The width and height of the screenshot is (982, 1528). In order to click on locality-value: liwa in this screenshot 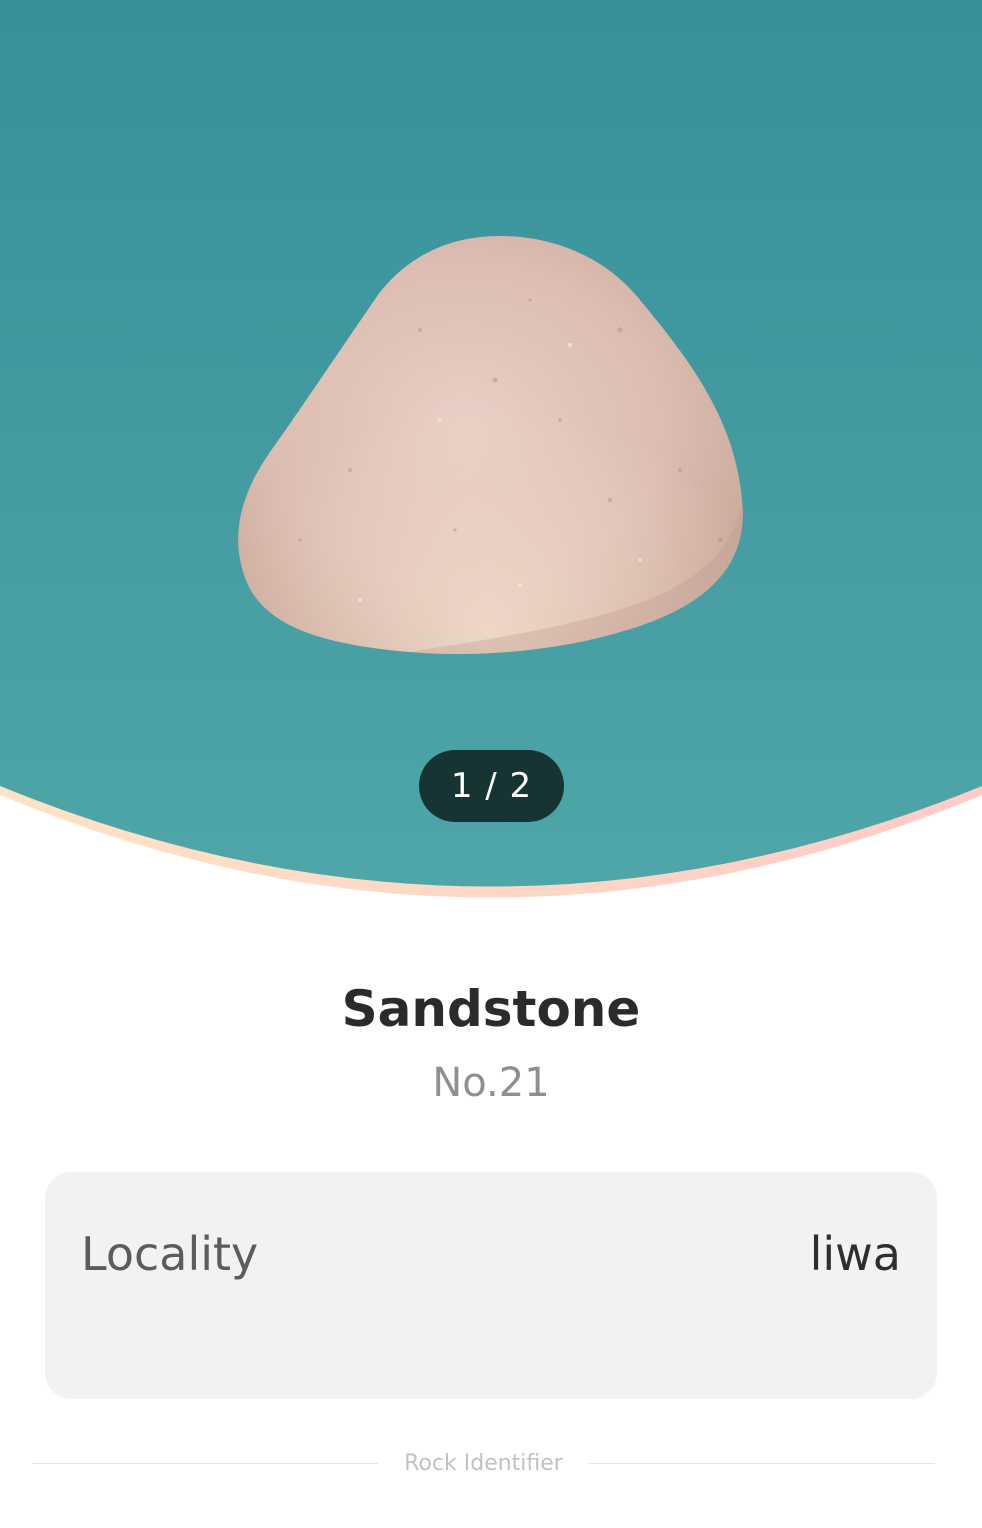, I will do `click(855, 1254)`.